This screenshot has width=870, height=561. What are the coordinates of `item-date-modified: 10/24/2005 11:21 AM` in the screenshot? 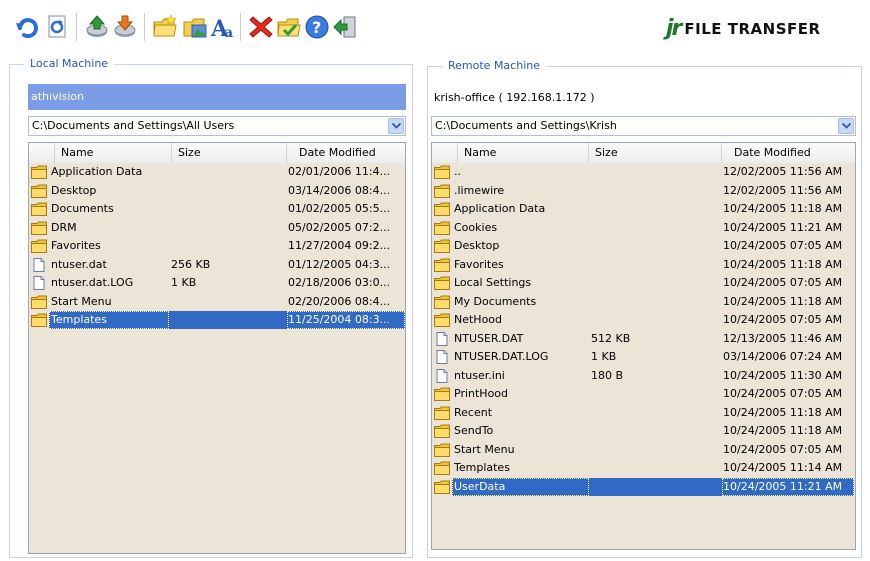 It's located at (783, 227).